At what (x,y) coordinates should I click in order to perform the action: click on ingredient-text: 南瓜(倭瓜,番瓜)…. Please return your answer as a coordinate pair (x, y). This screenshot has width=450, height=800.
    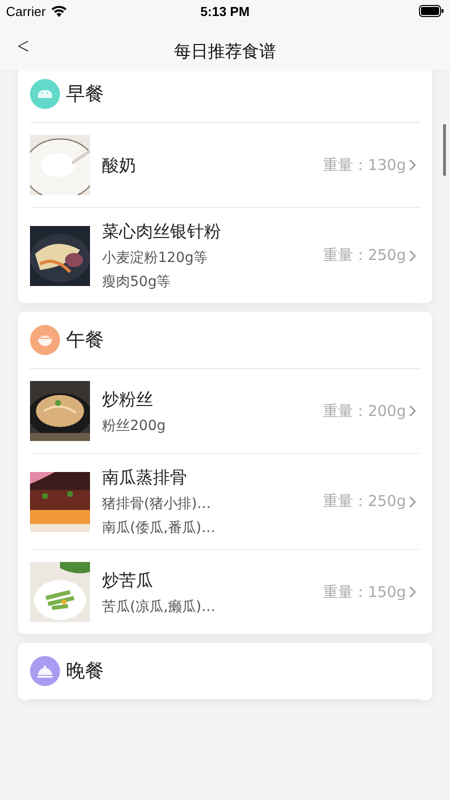
    Looking at the image, I should click on (159, 528).